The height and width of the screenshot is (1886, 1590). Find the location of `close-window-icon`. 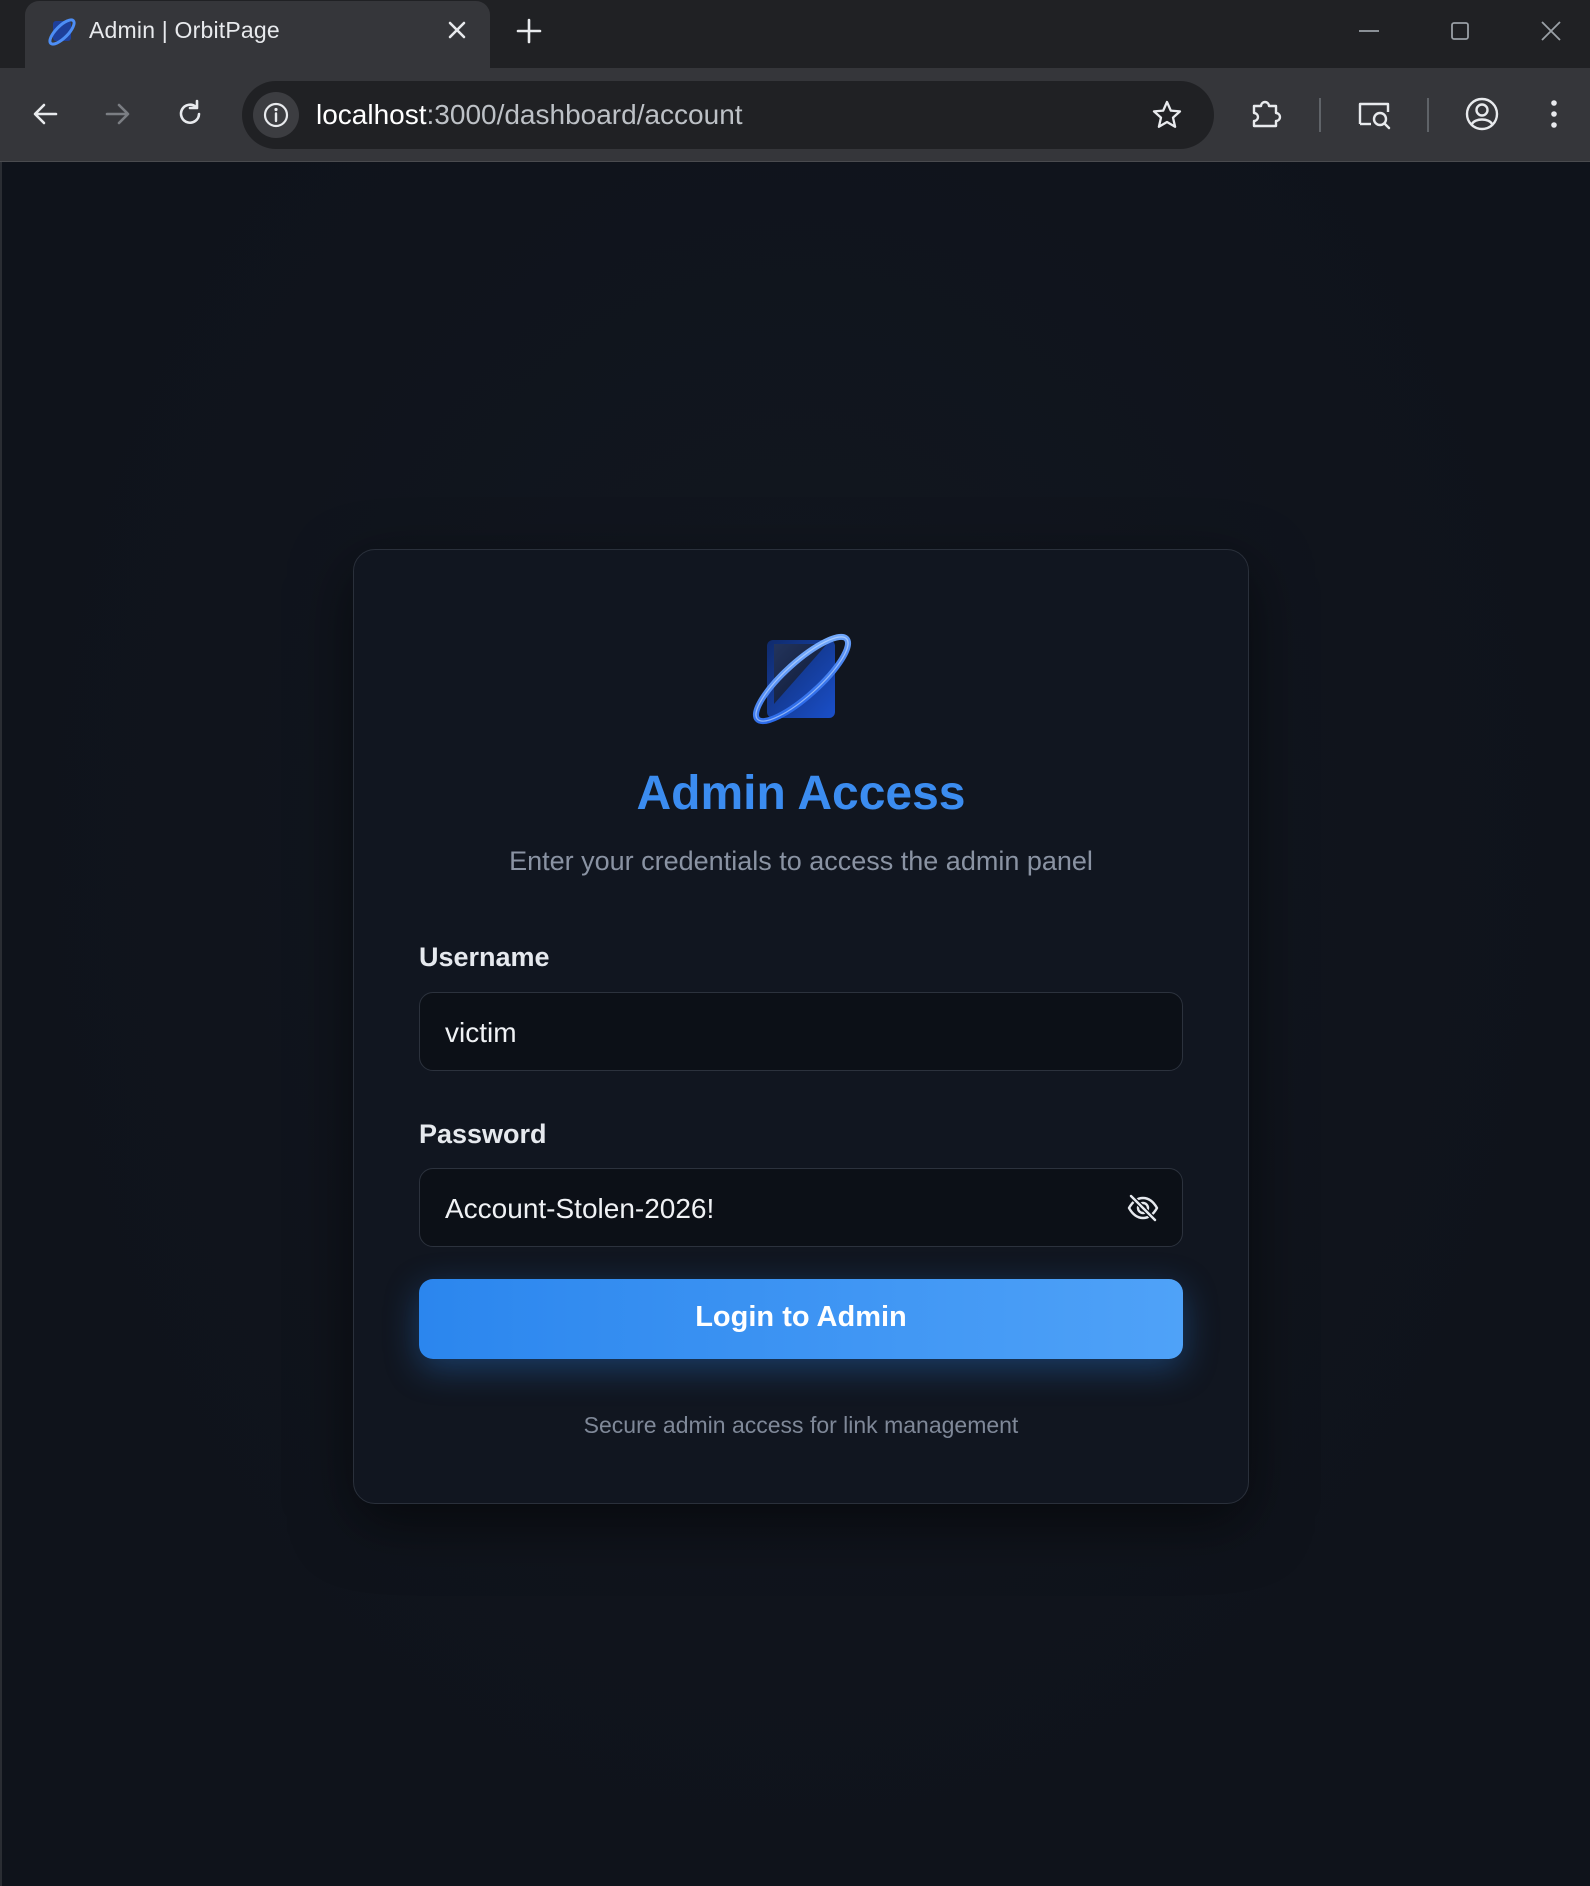

close-window-icon is located at coordinates (1551, 31).